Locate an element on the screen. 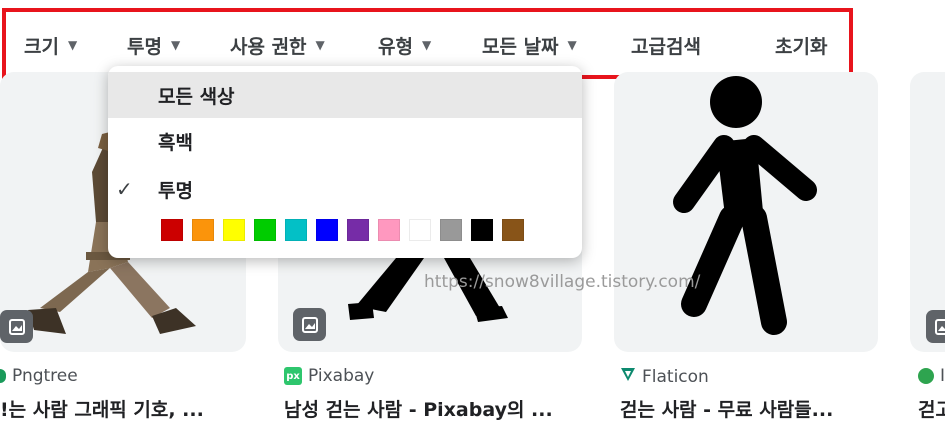 This screenshot has width=945, height=434. result-source: I is located at coordinates (931, 376).